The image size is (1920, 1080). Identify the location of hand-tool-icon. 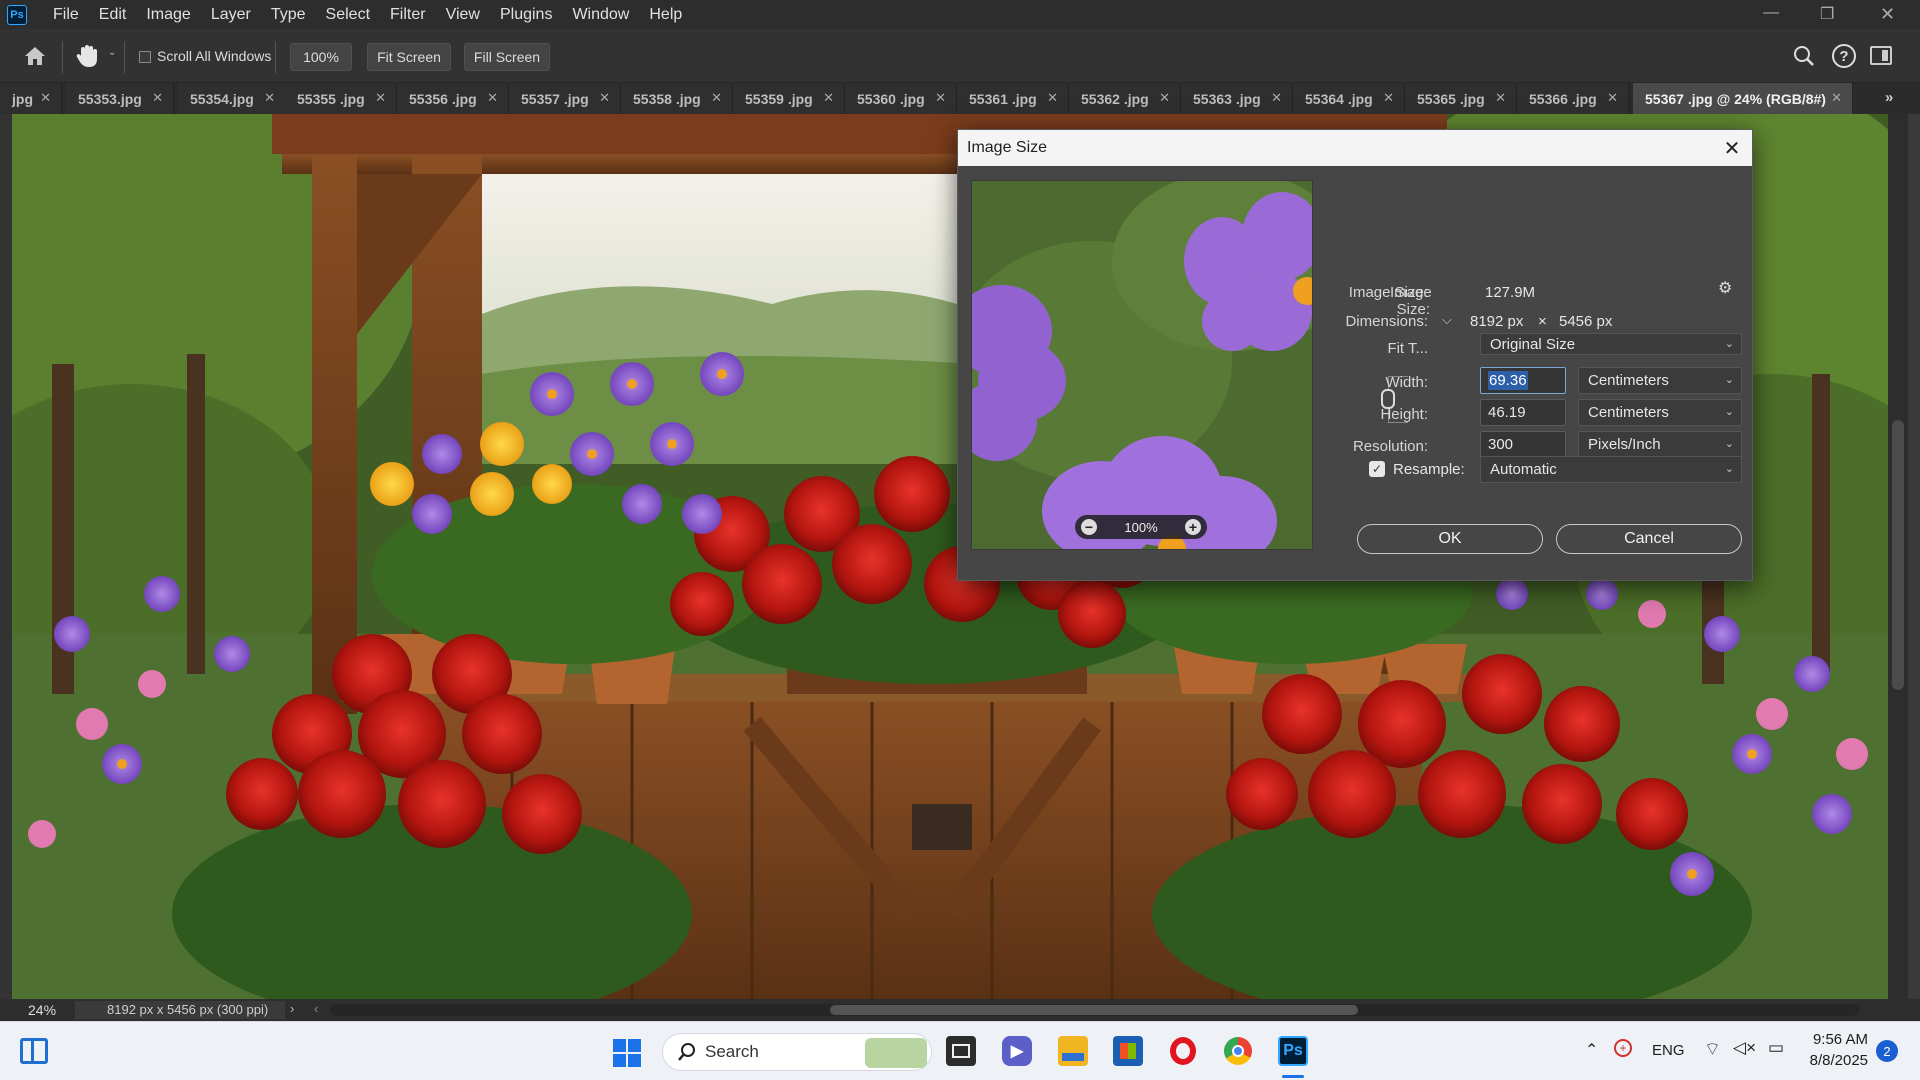
(87, 56).